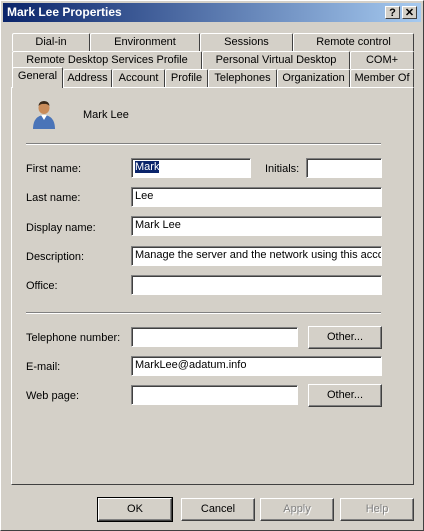 This screenshot has height=531, width=424. I want to click on webpage-field, so click(214, 395).